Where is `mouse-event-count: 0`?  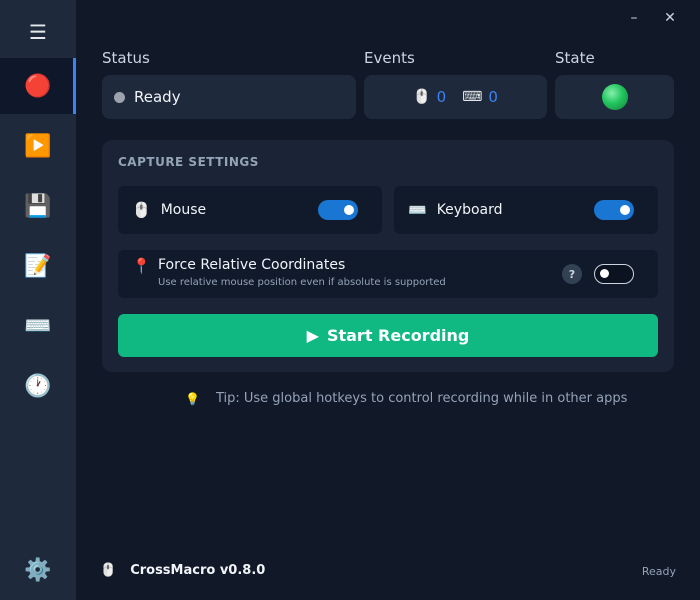
mouse-event-count: 0 is located at coordinates (441, 97).